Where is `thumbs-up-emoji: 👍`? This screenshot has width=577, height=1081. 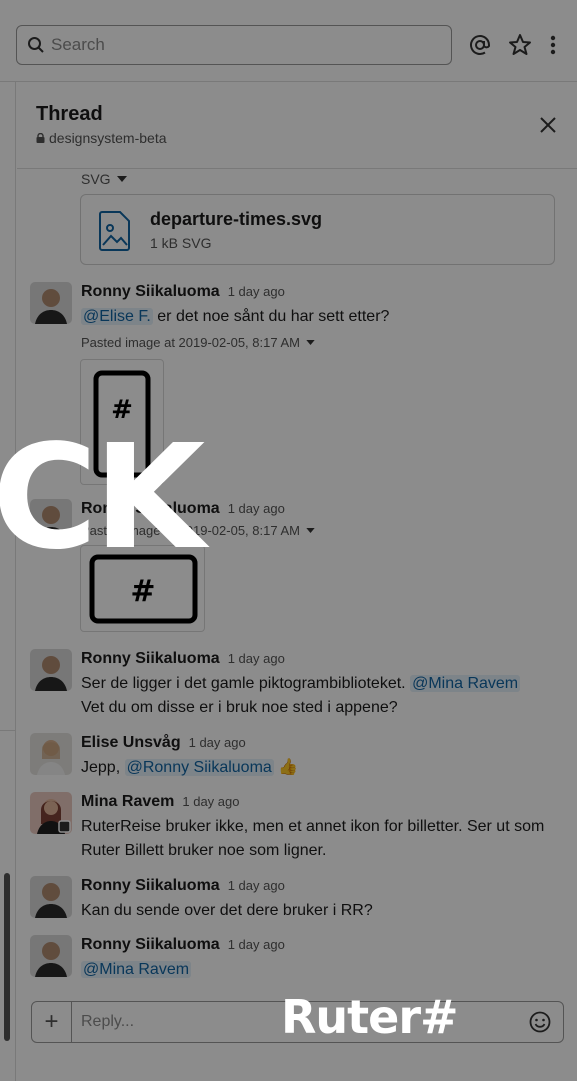
thumbs-up-emoji: 👍 is located at coordinates (288, 767).